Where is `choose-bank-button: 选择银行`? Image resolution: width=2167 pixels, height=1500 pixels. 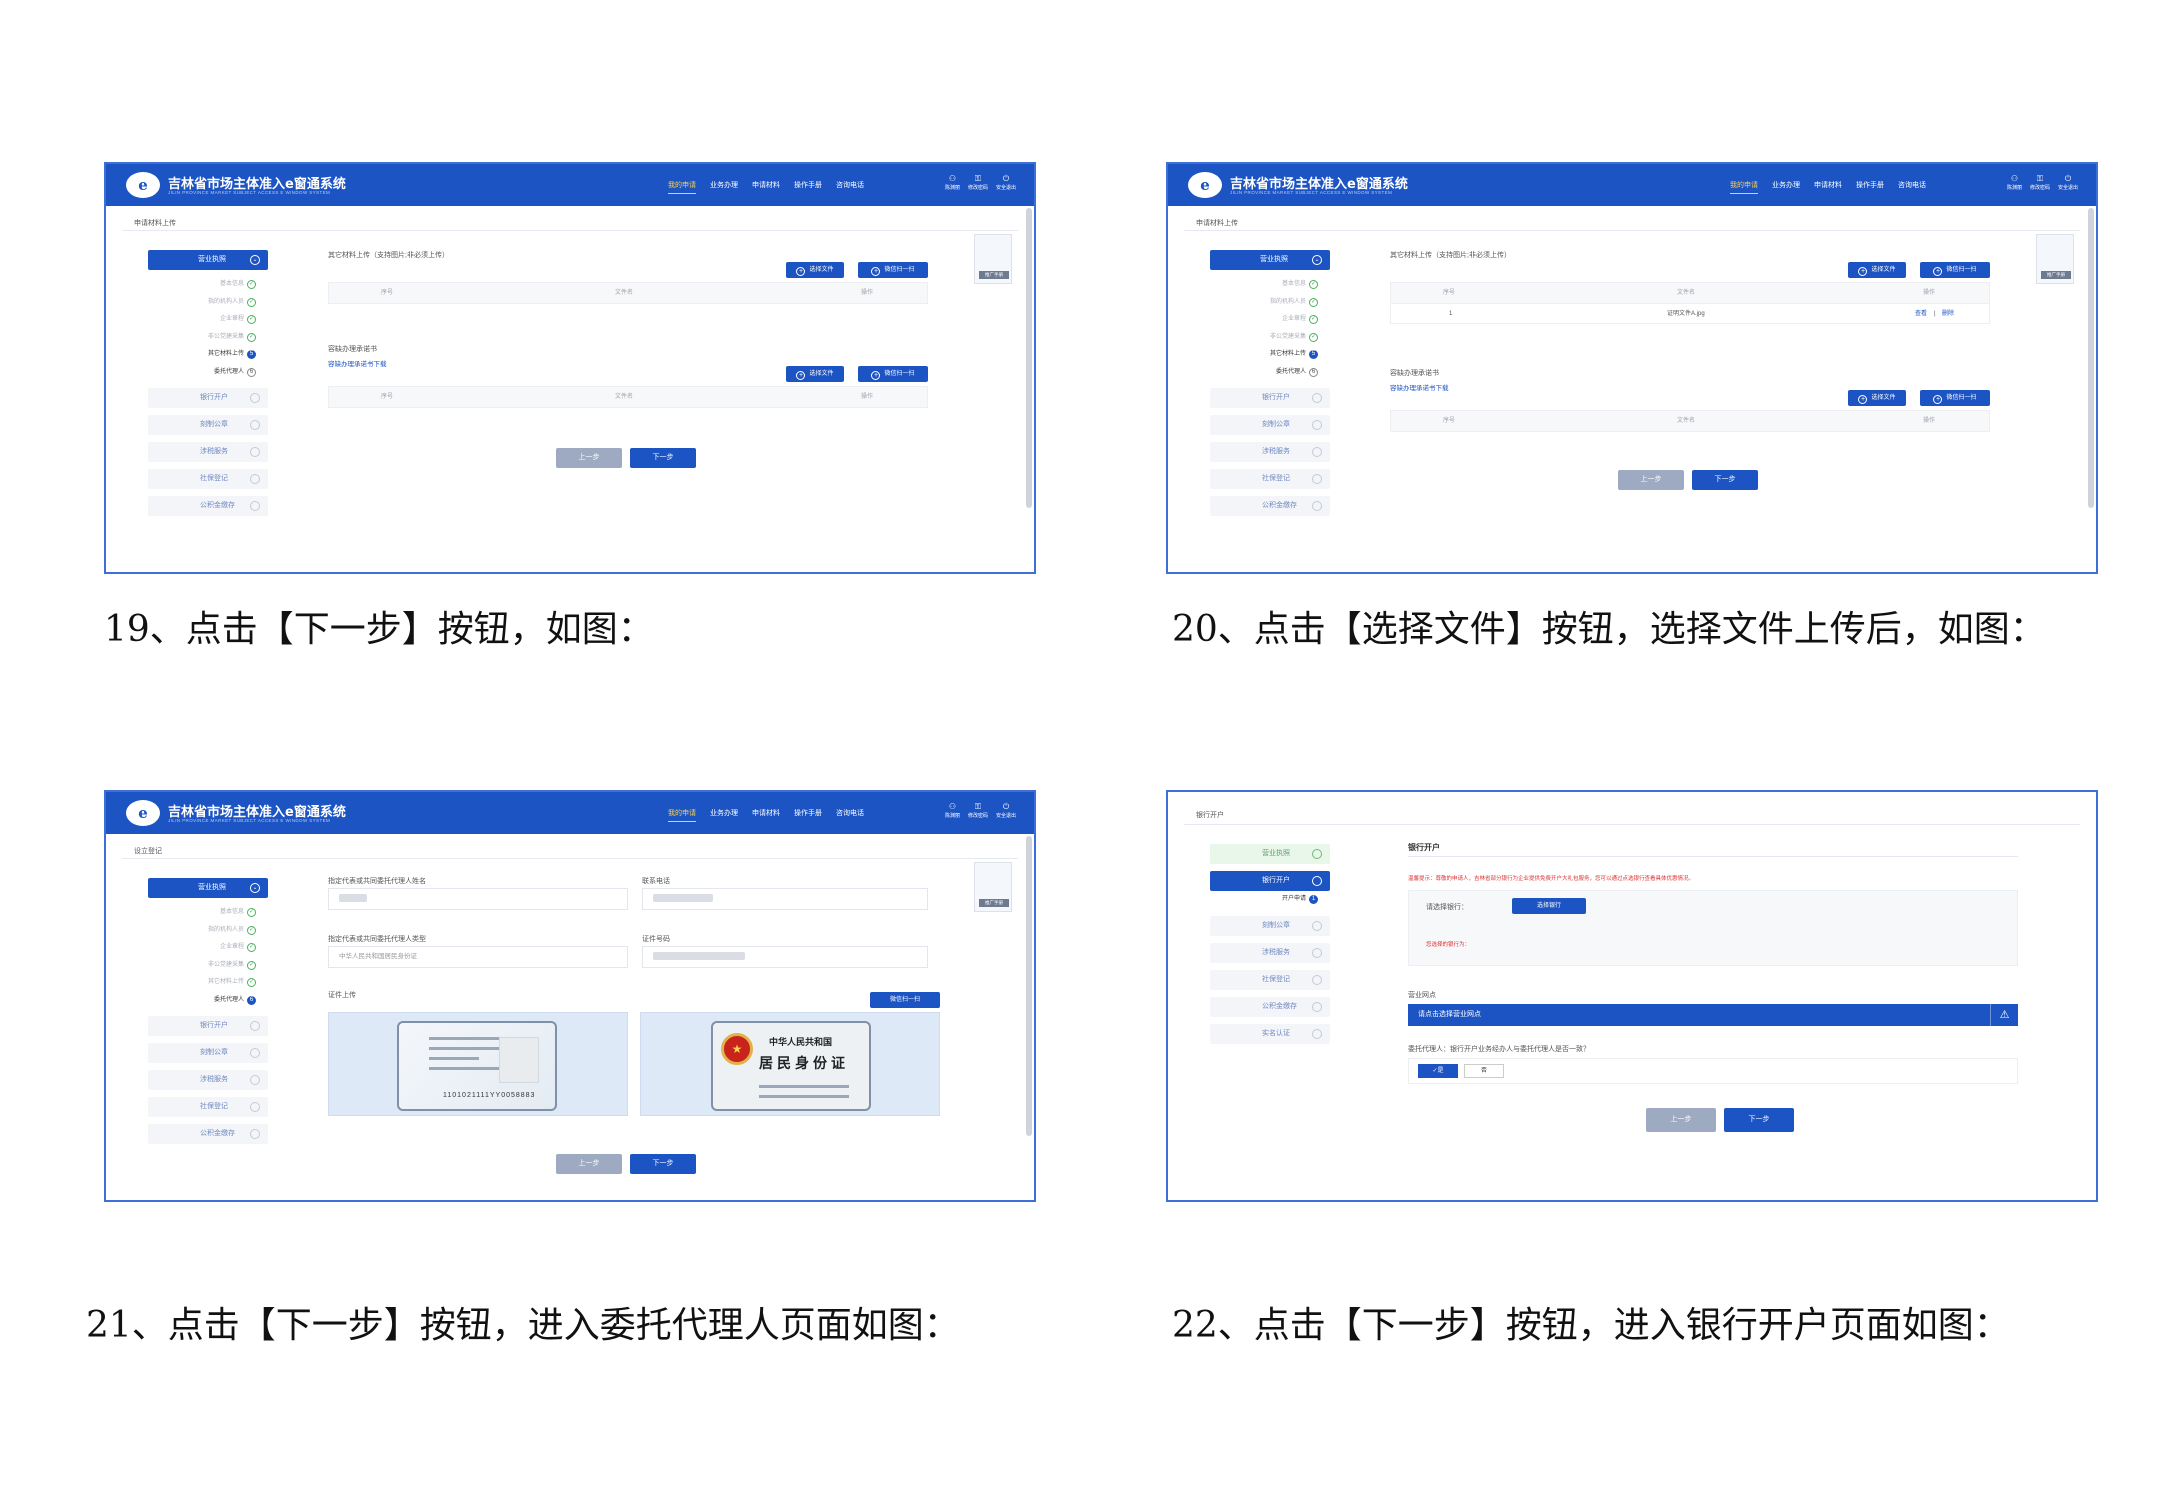
choose-bank-button: 选择银行 is located at coordinates (1549, 906).